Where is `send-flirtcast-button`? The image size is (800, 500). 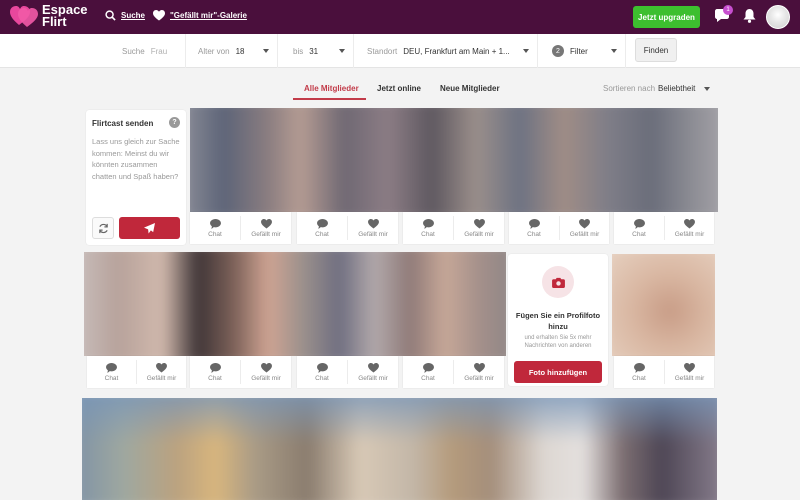 send-flirtcast-button is located at coordinates (149, 228).